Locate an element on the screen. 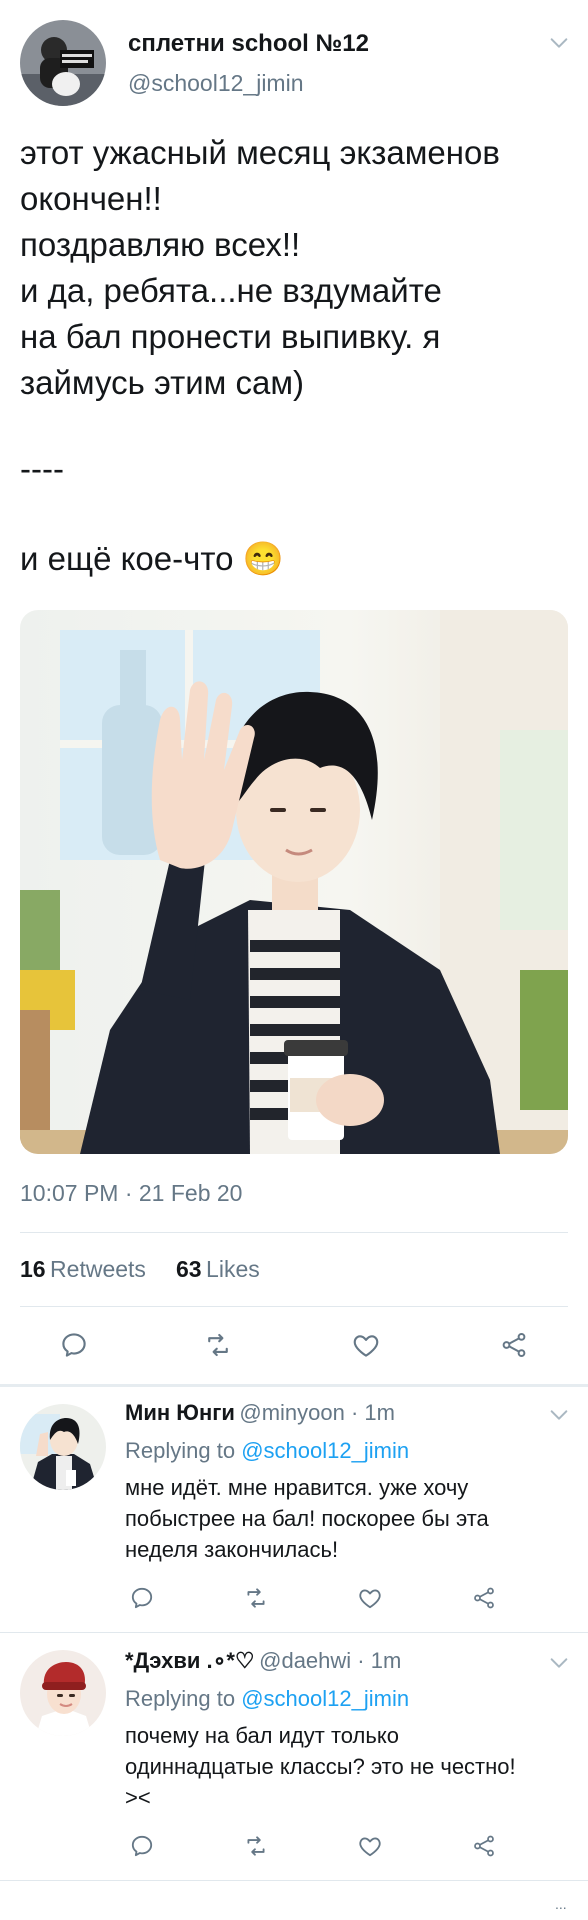 This screenshot has width=588, height=1920. retweet-button is located at coordinates (218, 1345).